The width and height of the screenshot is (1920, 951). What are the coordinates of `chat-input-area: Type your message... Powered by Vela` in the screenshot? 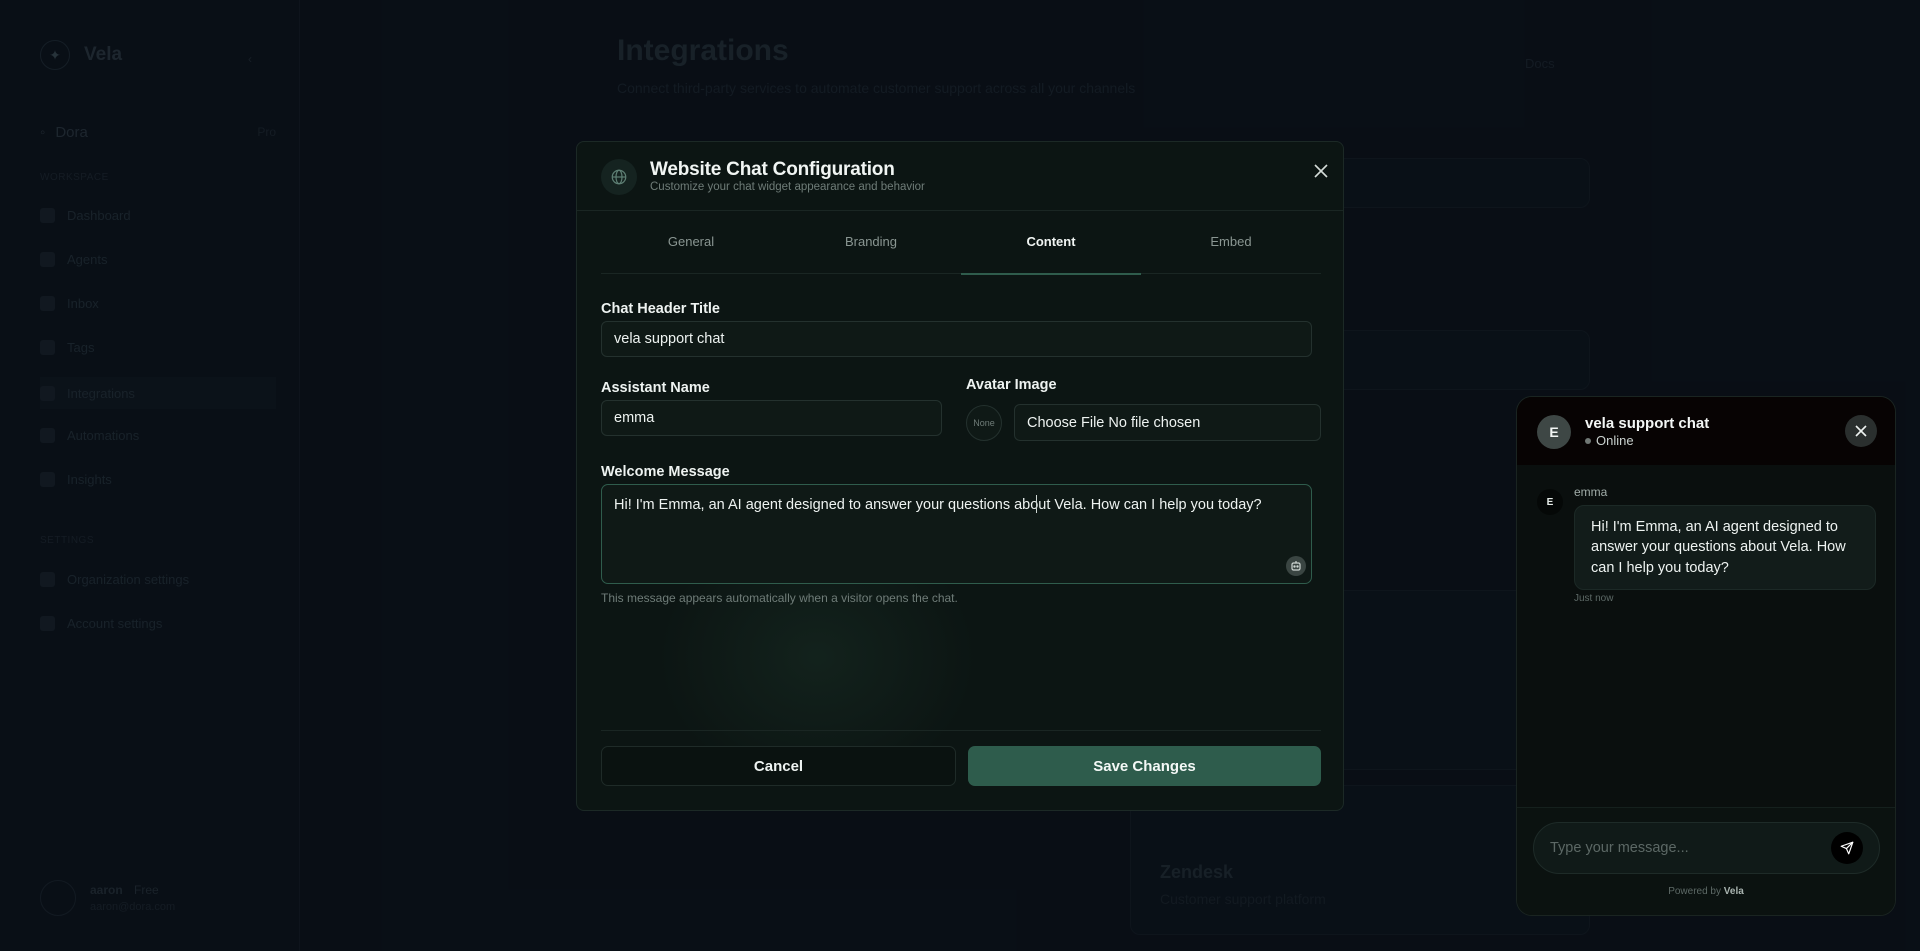 It's located at (1706, 861).